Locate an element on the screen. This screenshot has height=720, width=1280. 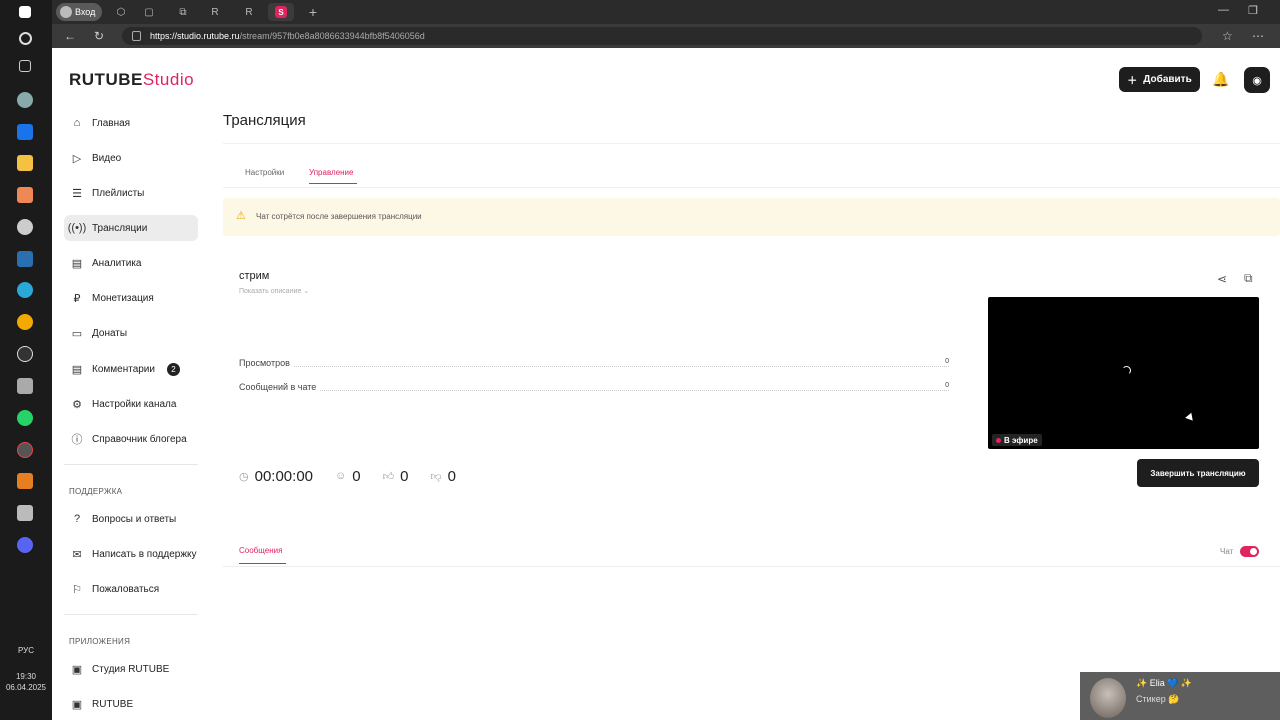
profile-avatar-icon is located at coordinates (66, 12).